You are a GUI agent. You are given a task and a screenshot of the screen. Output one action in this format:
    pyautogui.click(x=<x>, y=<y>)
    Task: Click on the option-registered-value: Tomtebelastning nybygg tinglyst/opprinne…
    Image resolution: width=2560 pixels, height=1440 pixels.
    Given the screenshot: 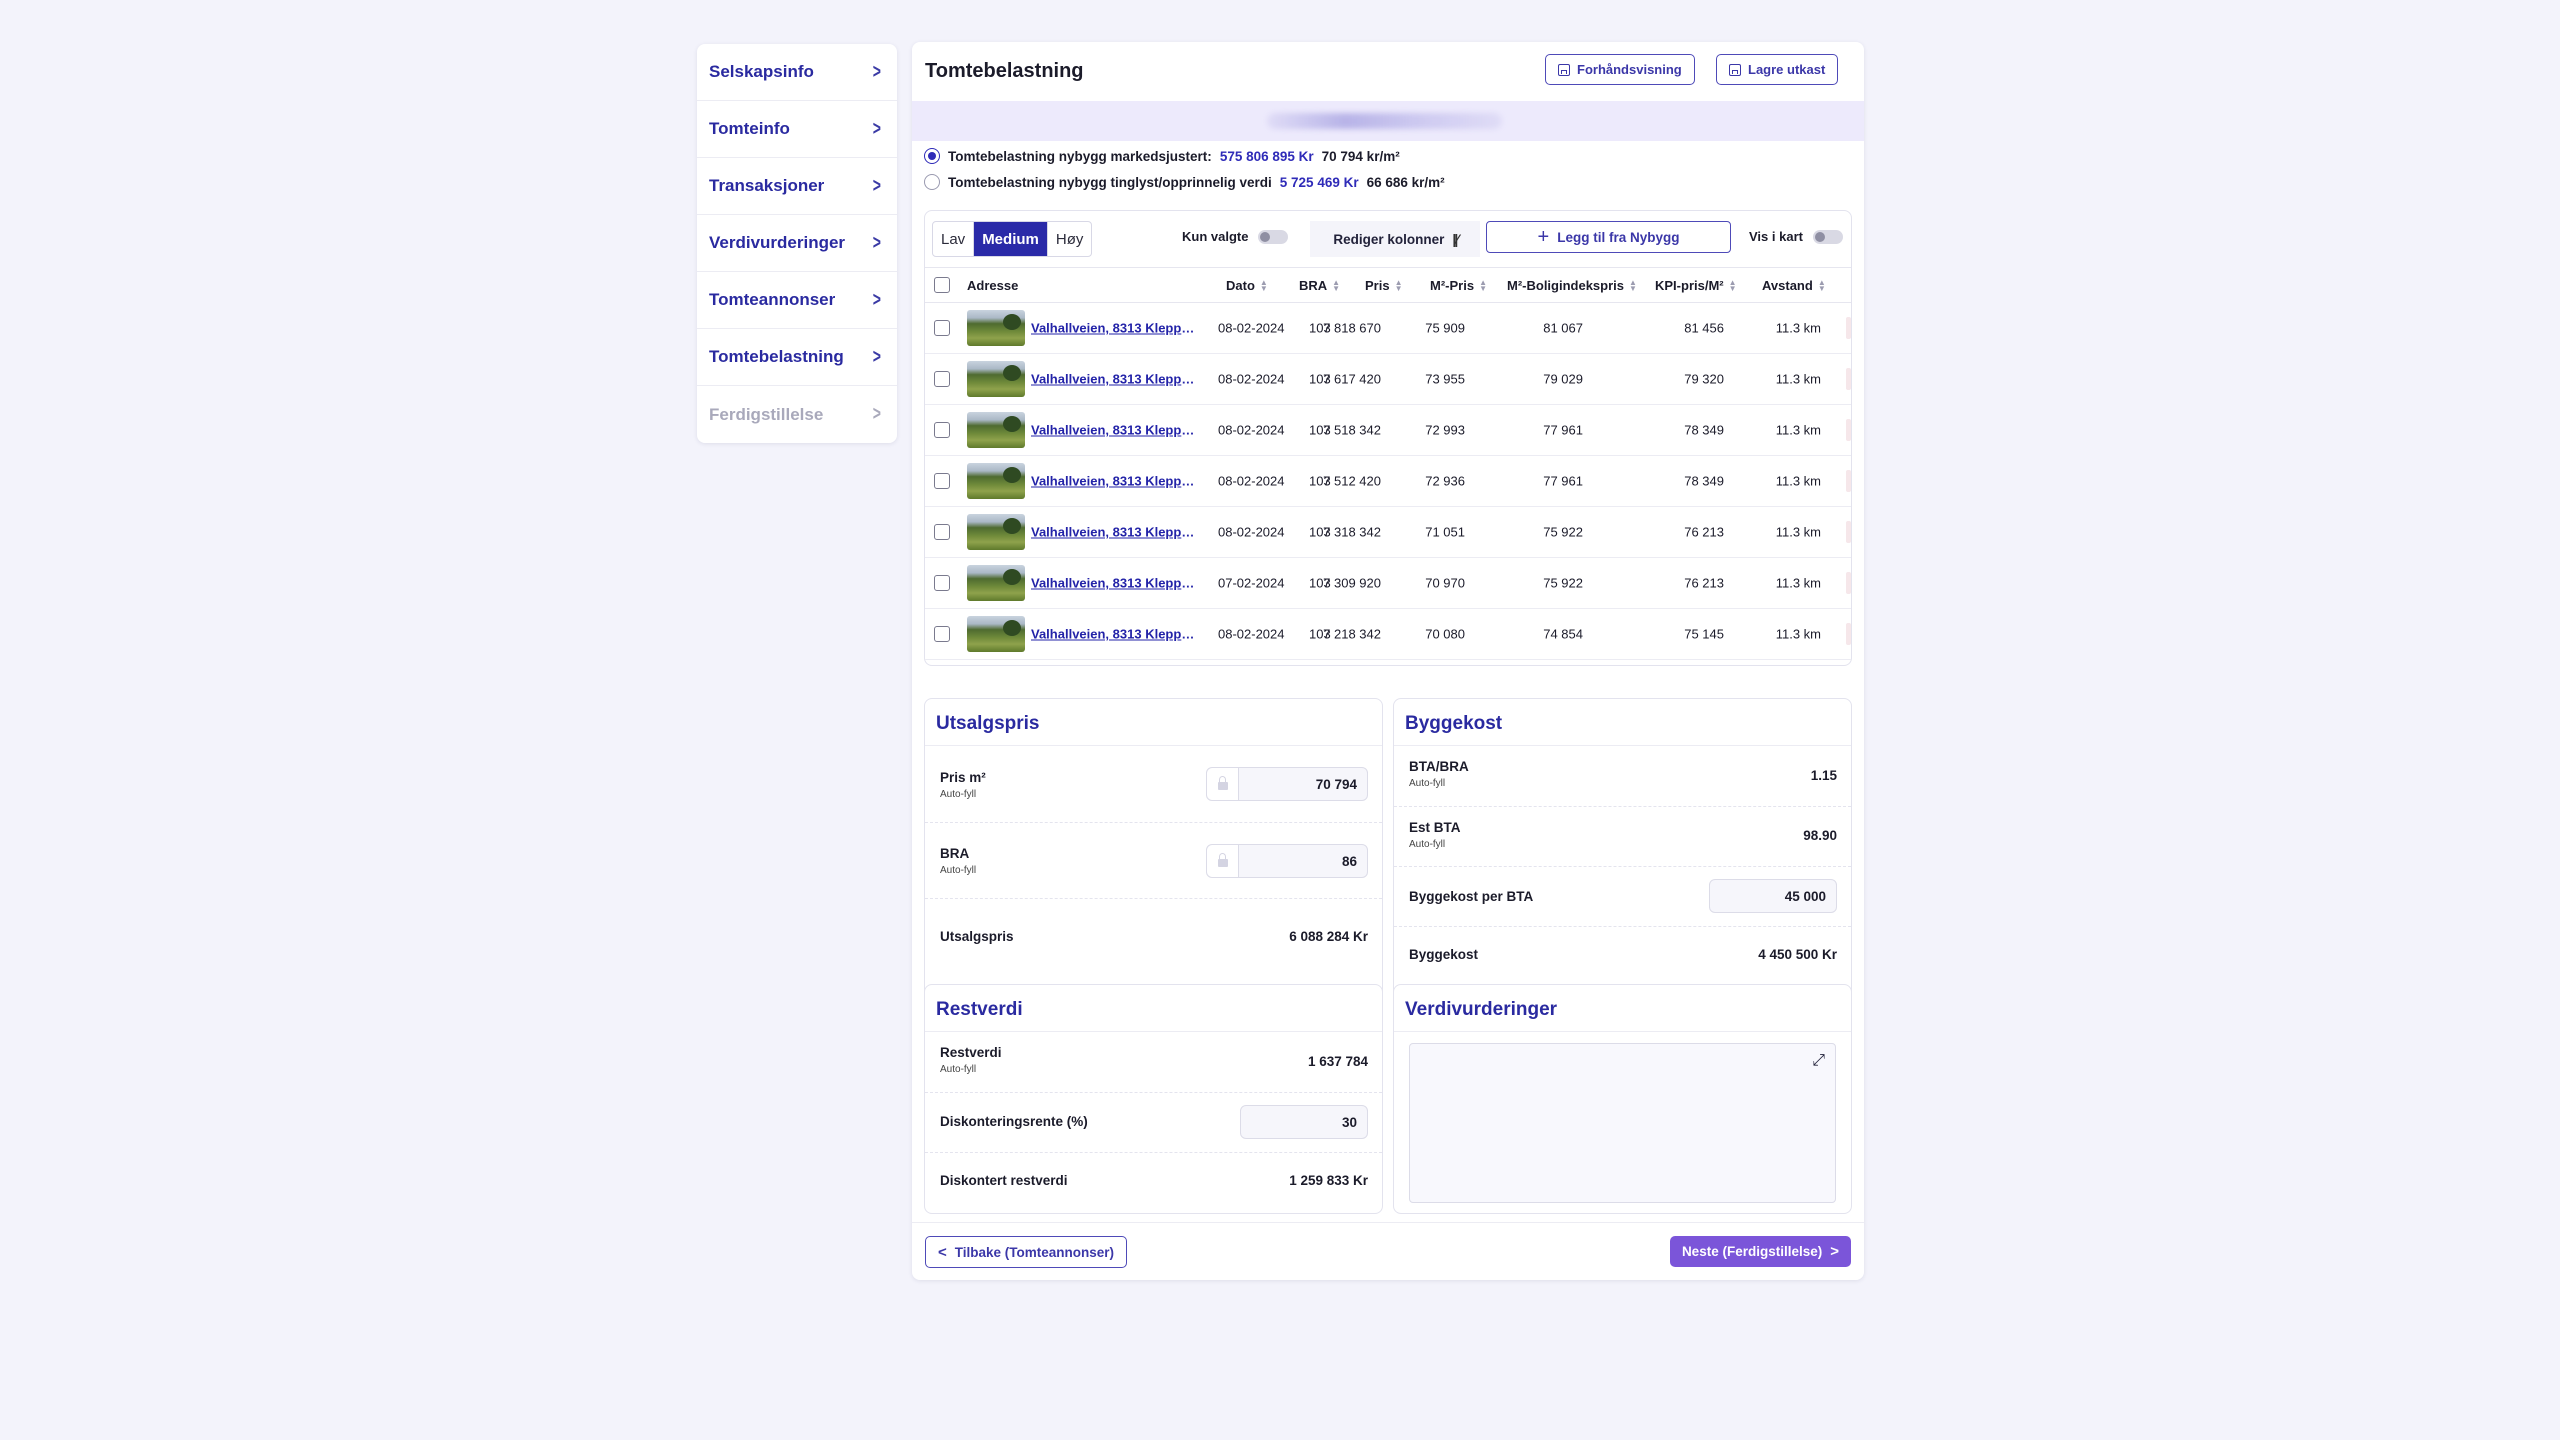 What is the action you would take?
    pyautogui.click(x=1184, y=182)
    